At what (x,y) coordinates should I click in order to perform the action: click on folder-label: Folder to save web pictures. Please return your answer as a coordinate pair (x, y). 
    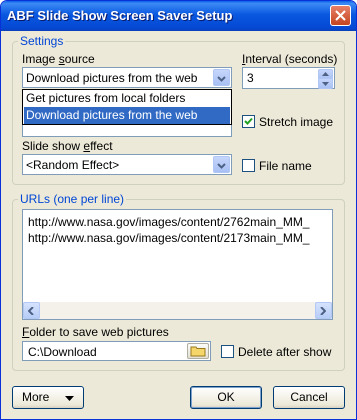
    Looking at the image, I should click on (95, 332).